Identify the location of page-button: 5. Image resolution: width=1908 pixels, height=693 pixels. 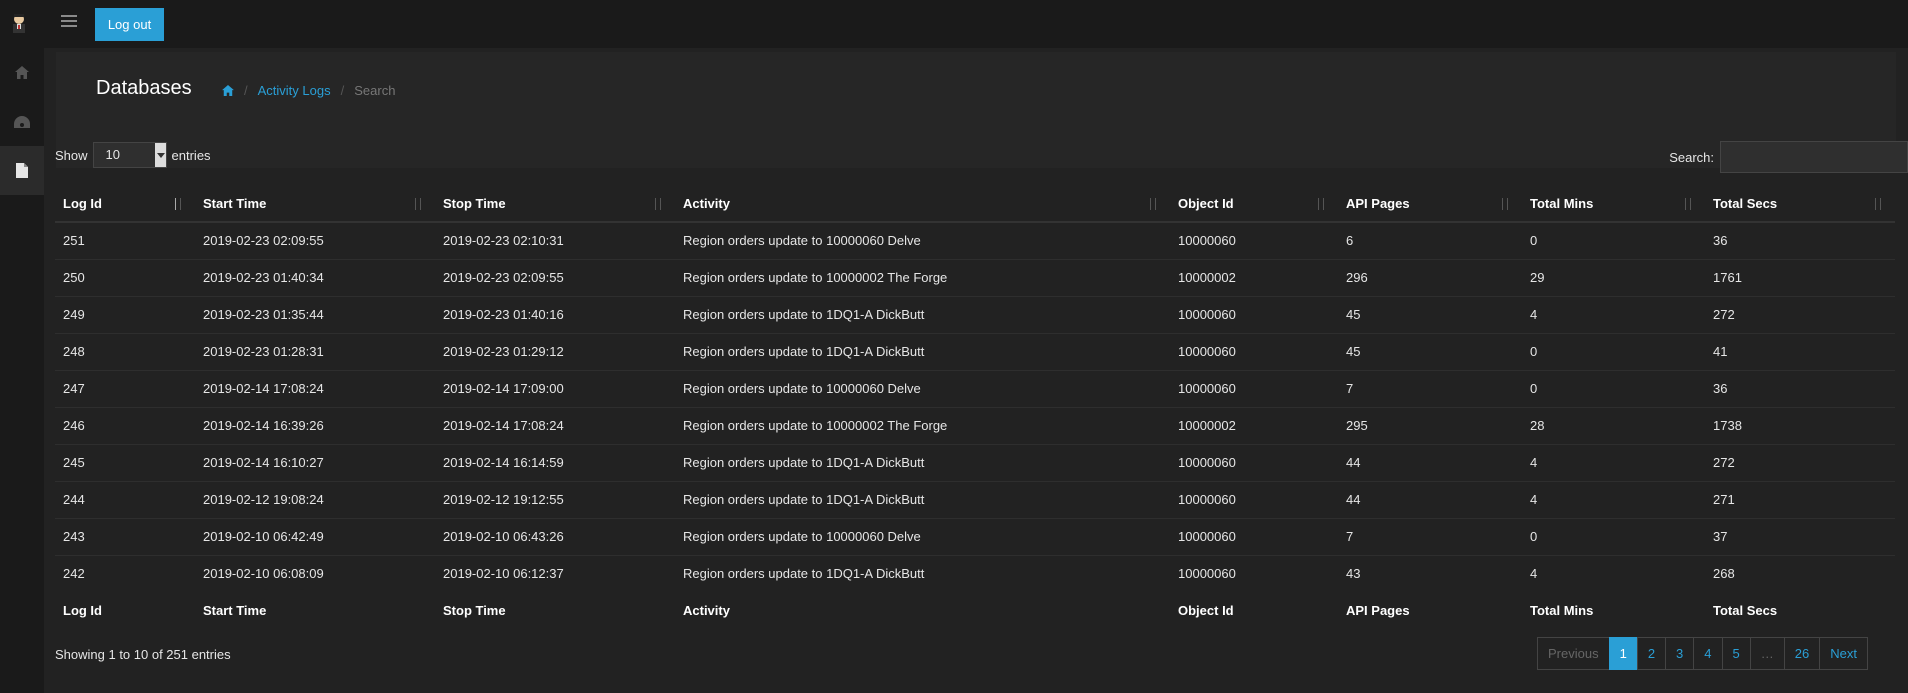
(1736, 653).